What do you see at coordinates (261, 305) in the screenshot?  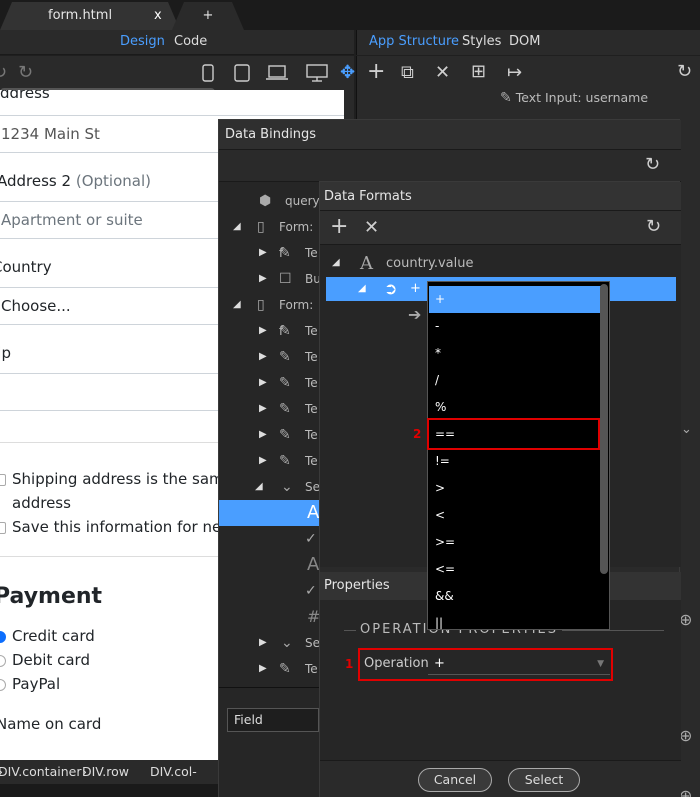 I see `form-icon: ▯` at bounding box center [261, 305].